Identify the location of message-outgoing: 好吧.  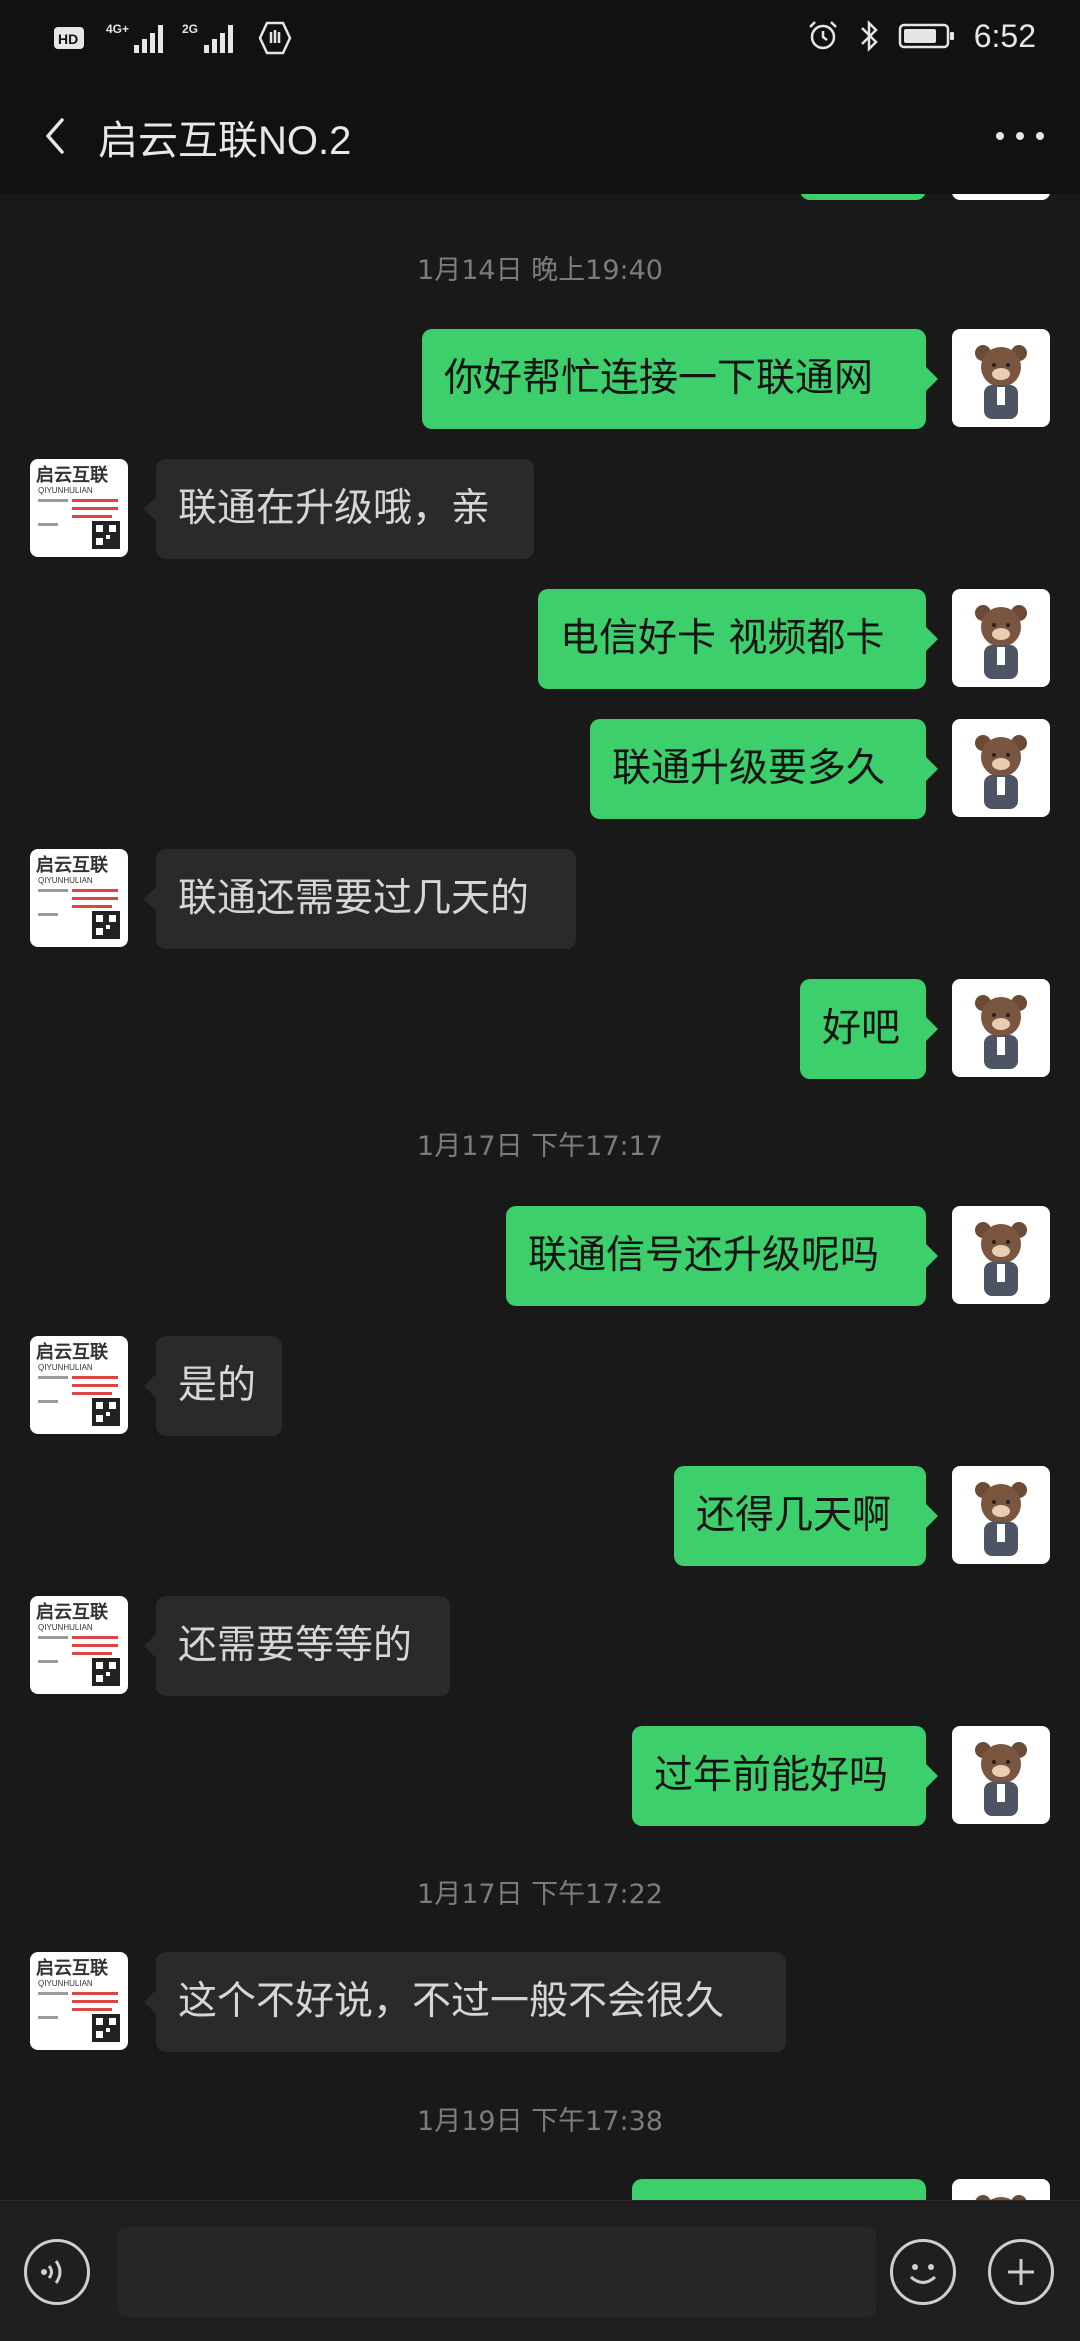
(869, 1029).